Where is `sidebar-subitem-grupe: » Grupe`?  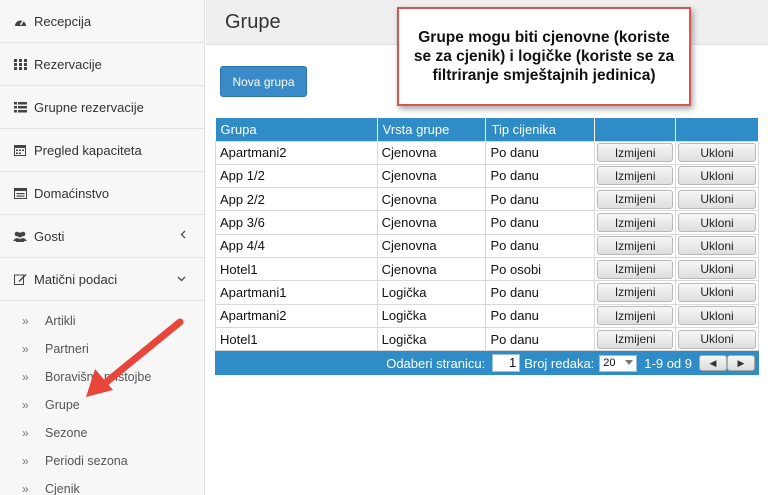 sidebar-subitem-grupe: » Grupe is located at coordinates (102, 405).